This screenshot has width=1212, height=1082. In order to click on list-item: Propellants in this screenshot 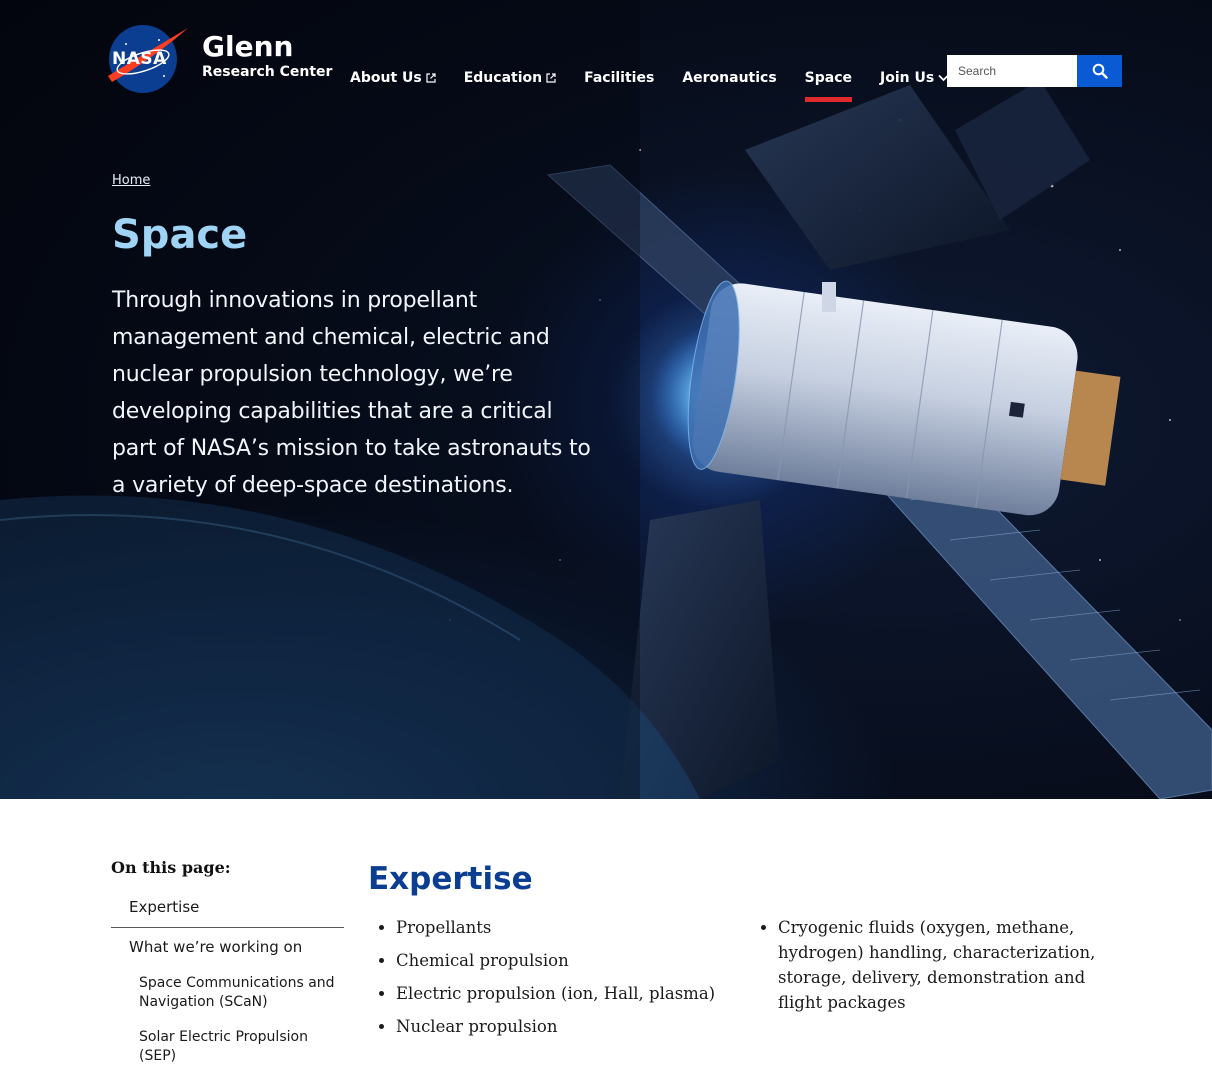, I will do `click(566, 927)`.